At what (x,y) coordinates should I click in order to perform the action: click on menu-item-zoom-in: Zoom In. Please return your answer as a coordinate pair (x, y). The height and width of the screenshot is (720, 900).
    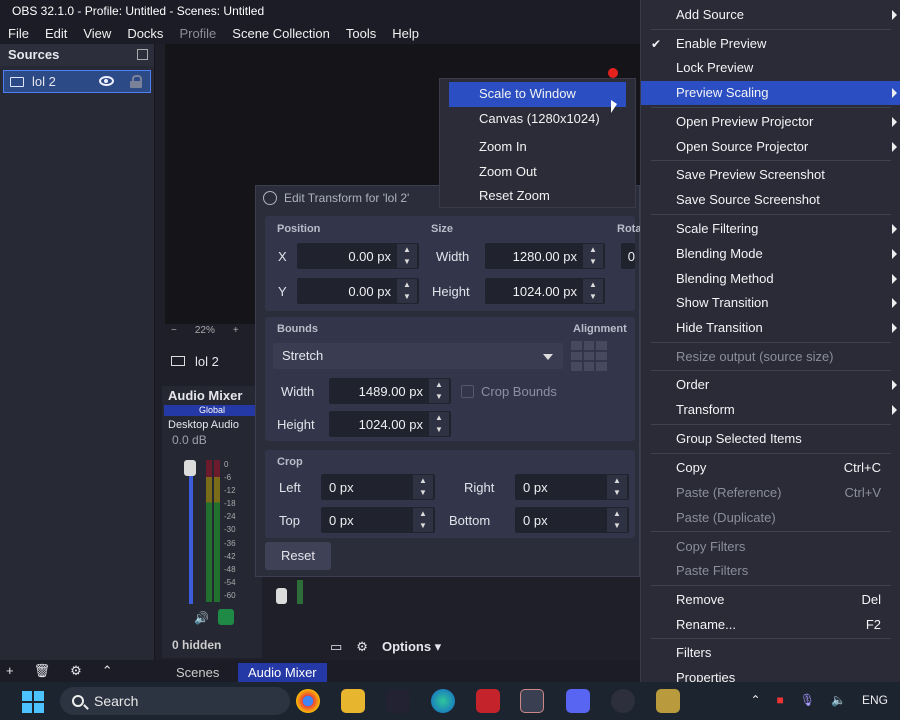
    Looking at the image, I should click on (537, 147).